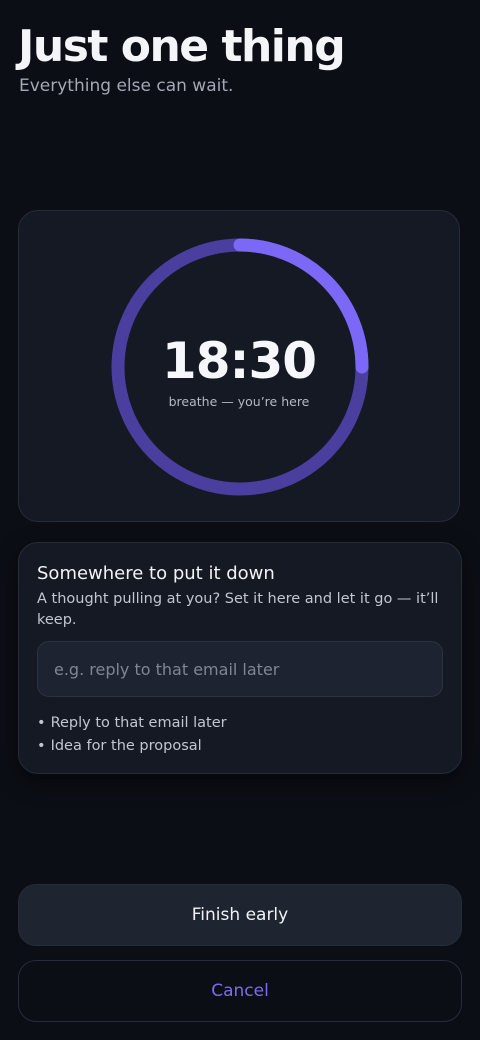 This screenshot has width=480, height=1040. Describe the element at coordinates (156, 573) in the screenshot. I see `parking-lot-heading: Somewhere to put it down` at that location.